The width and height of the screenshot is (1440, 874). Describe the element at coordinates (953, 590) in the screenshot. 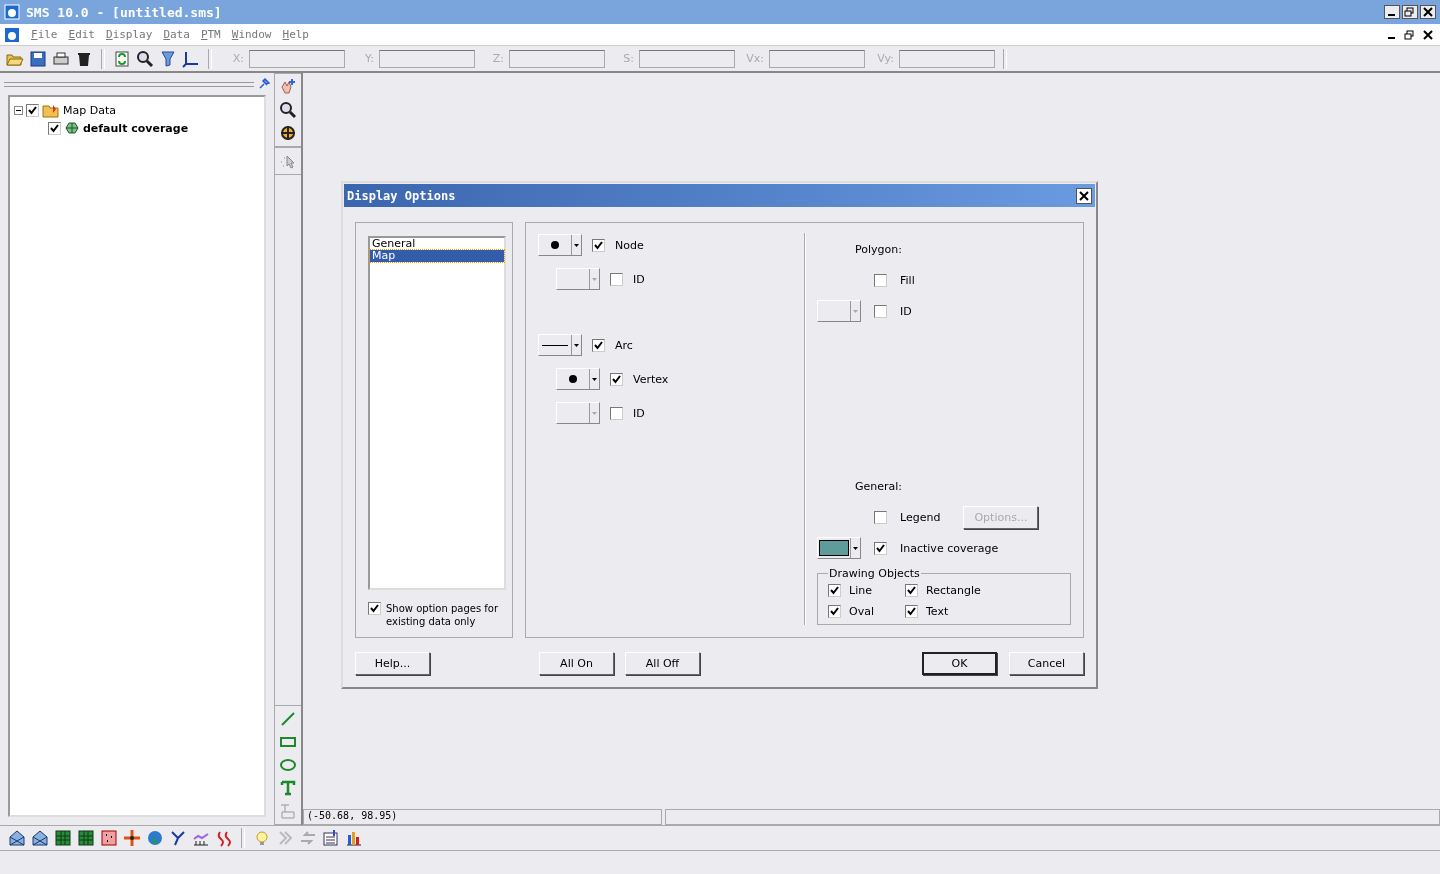

I see `checkbox-label: Rectangle` at that location.